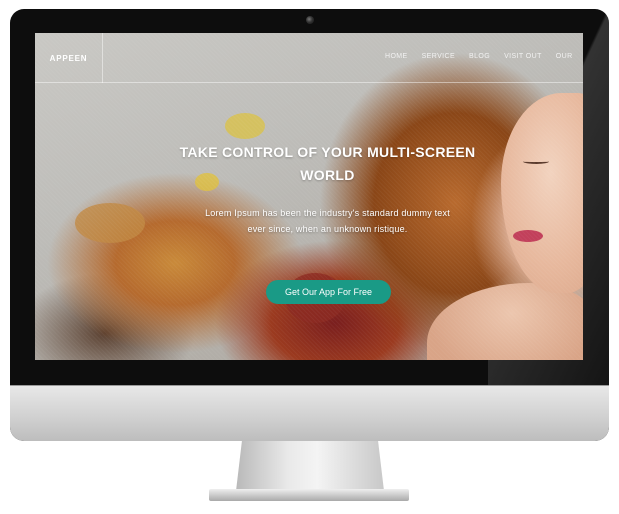 The image size is (619, 514). I want to click on monitor-stand, so click(310, 466).